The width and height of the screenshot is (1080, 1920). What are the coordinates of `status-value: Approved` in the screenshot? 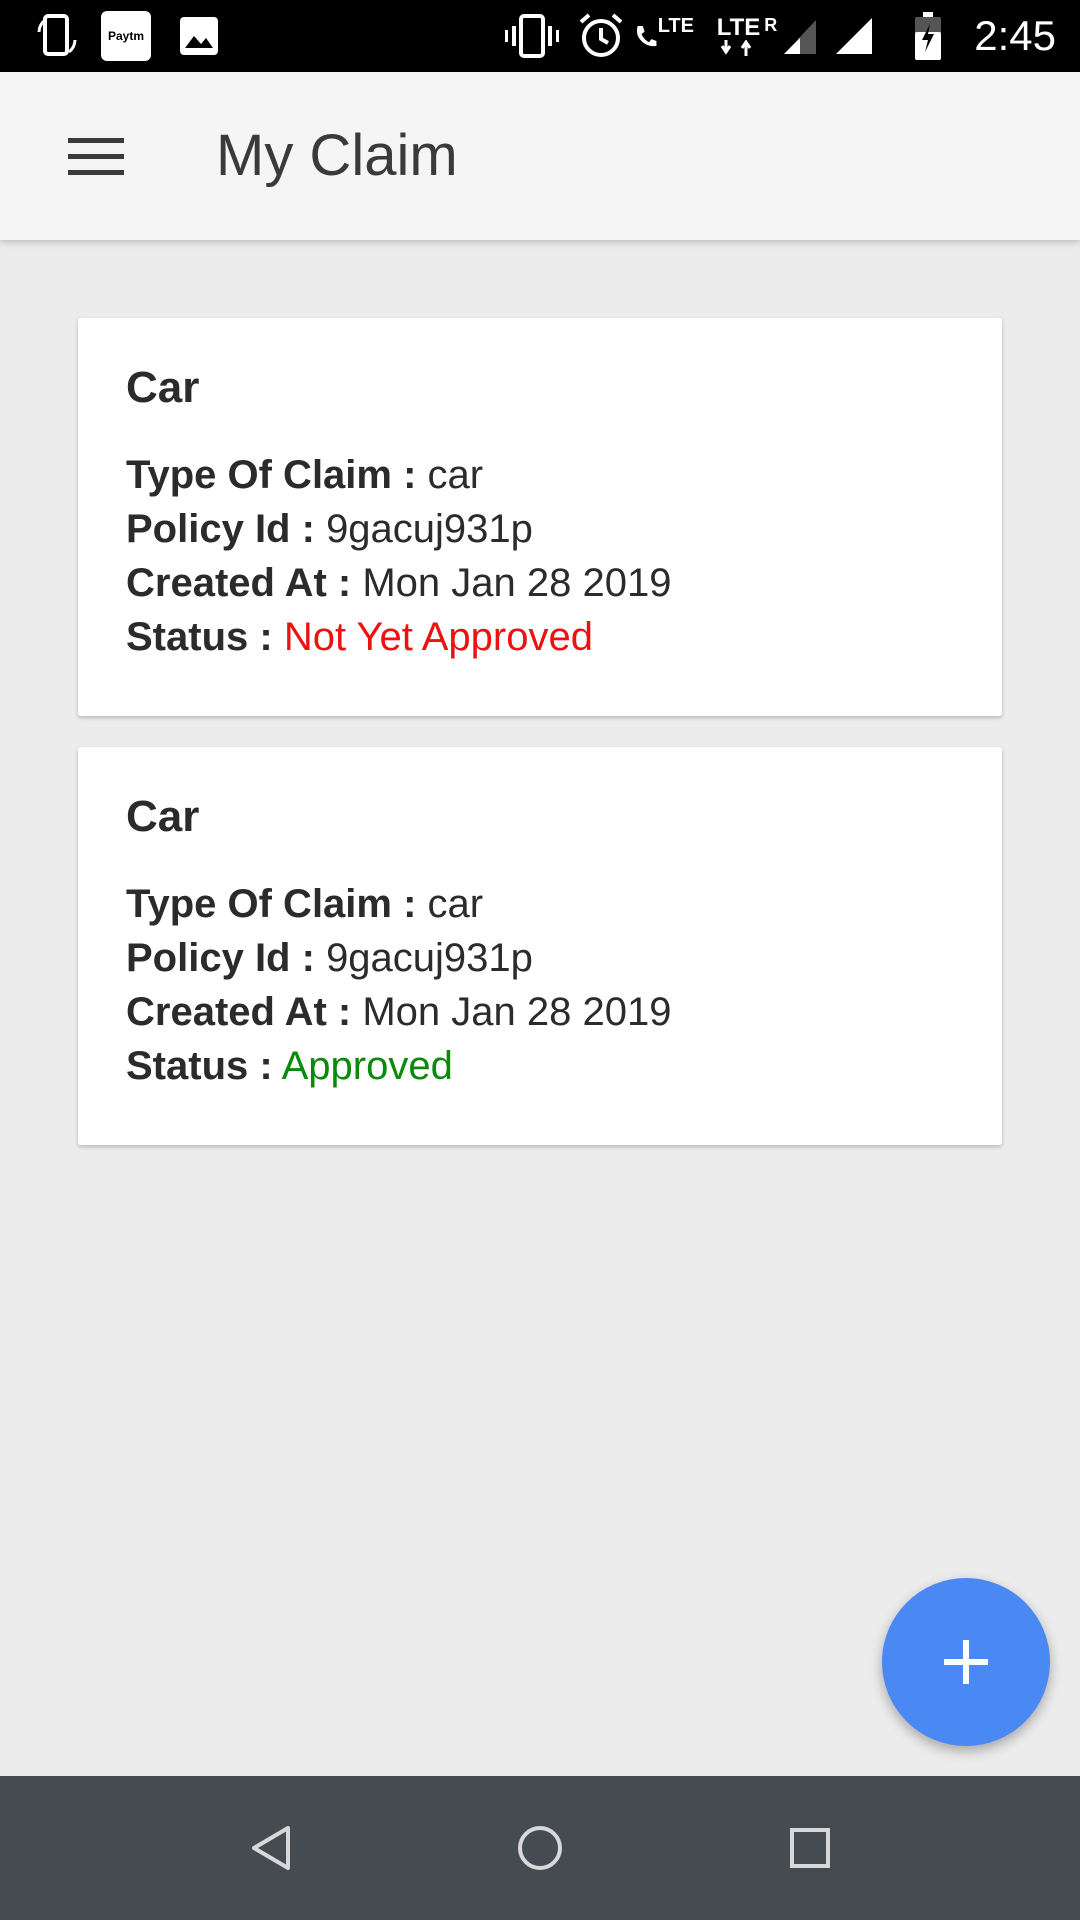 It's located at (367, 1066).